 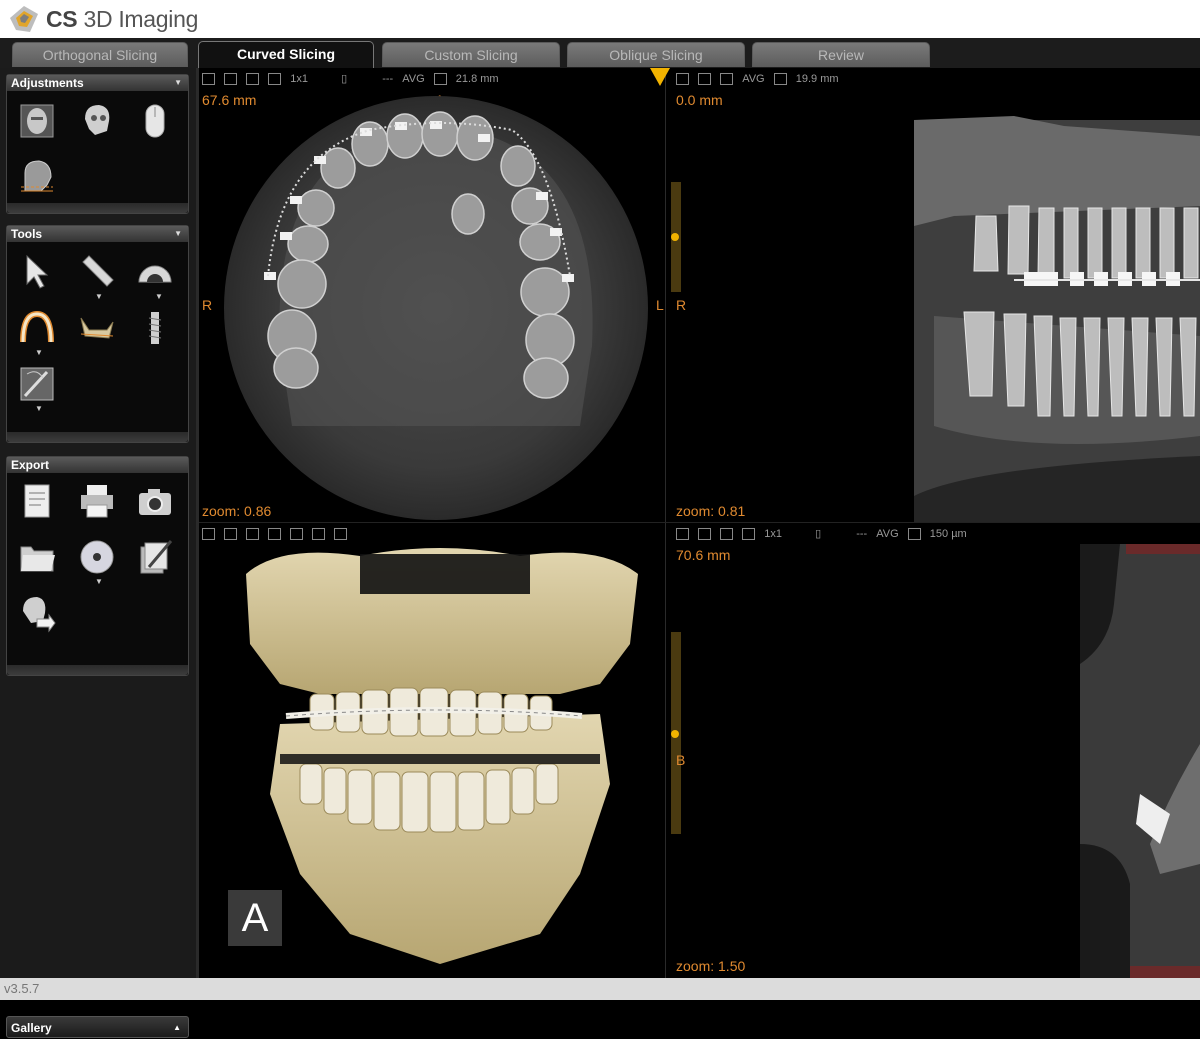 What do you see at coordinates (155, 559) in the screenshot?
I see `pencil-copy-icon` at bounding box center [155, 559].